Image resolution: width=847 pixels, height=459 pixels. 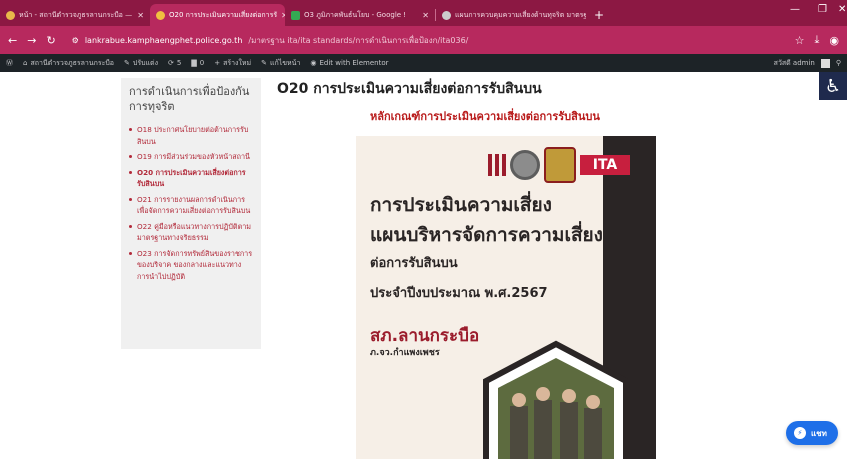 What do you see at coordinates (31, 40) in the screenshot?
I see `forward-icon: →` at bounding box center [31, 40].